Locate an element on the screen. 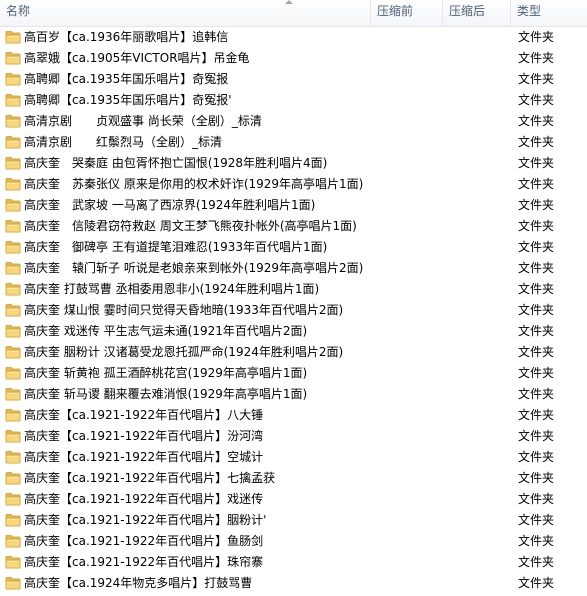  file-row: 高庆奎【ca.1921-1922年百代唱片】八大锤 文件夹 is located at coordinates (293, 415).